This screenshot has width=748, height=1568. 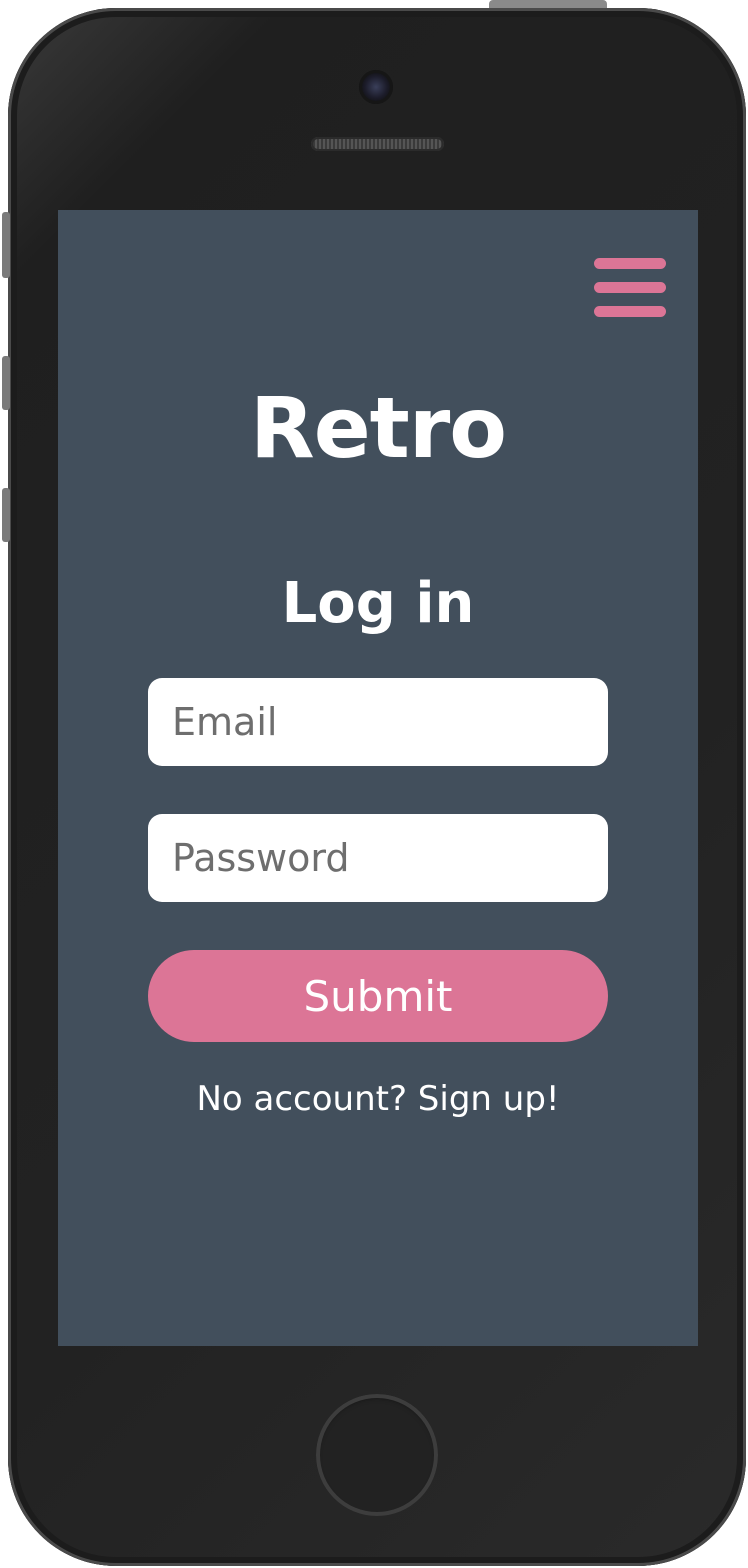 I want to click on login-heading: Log in, so click(x=378, y=603).